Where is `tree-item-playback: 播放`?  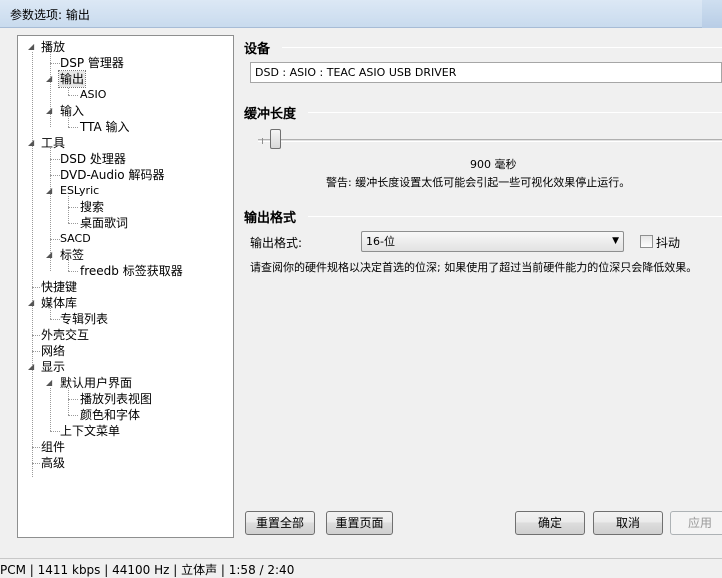
tree-item-playback: 播放 is located at coordinates (53, 47).